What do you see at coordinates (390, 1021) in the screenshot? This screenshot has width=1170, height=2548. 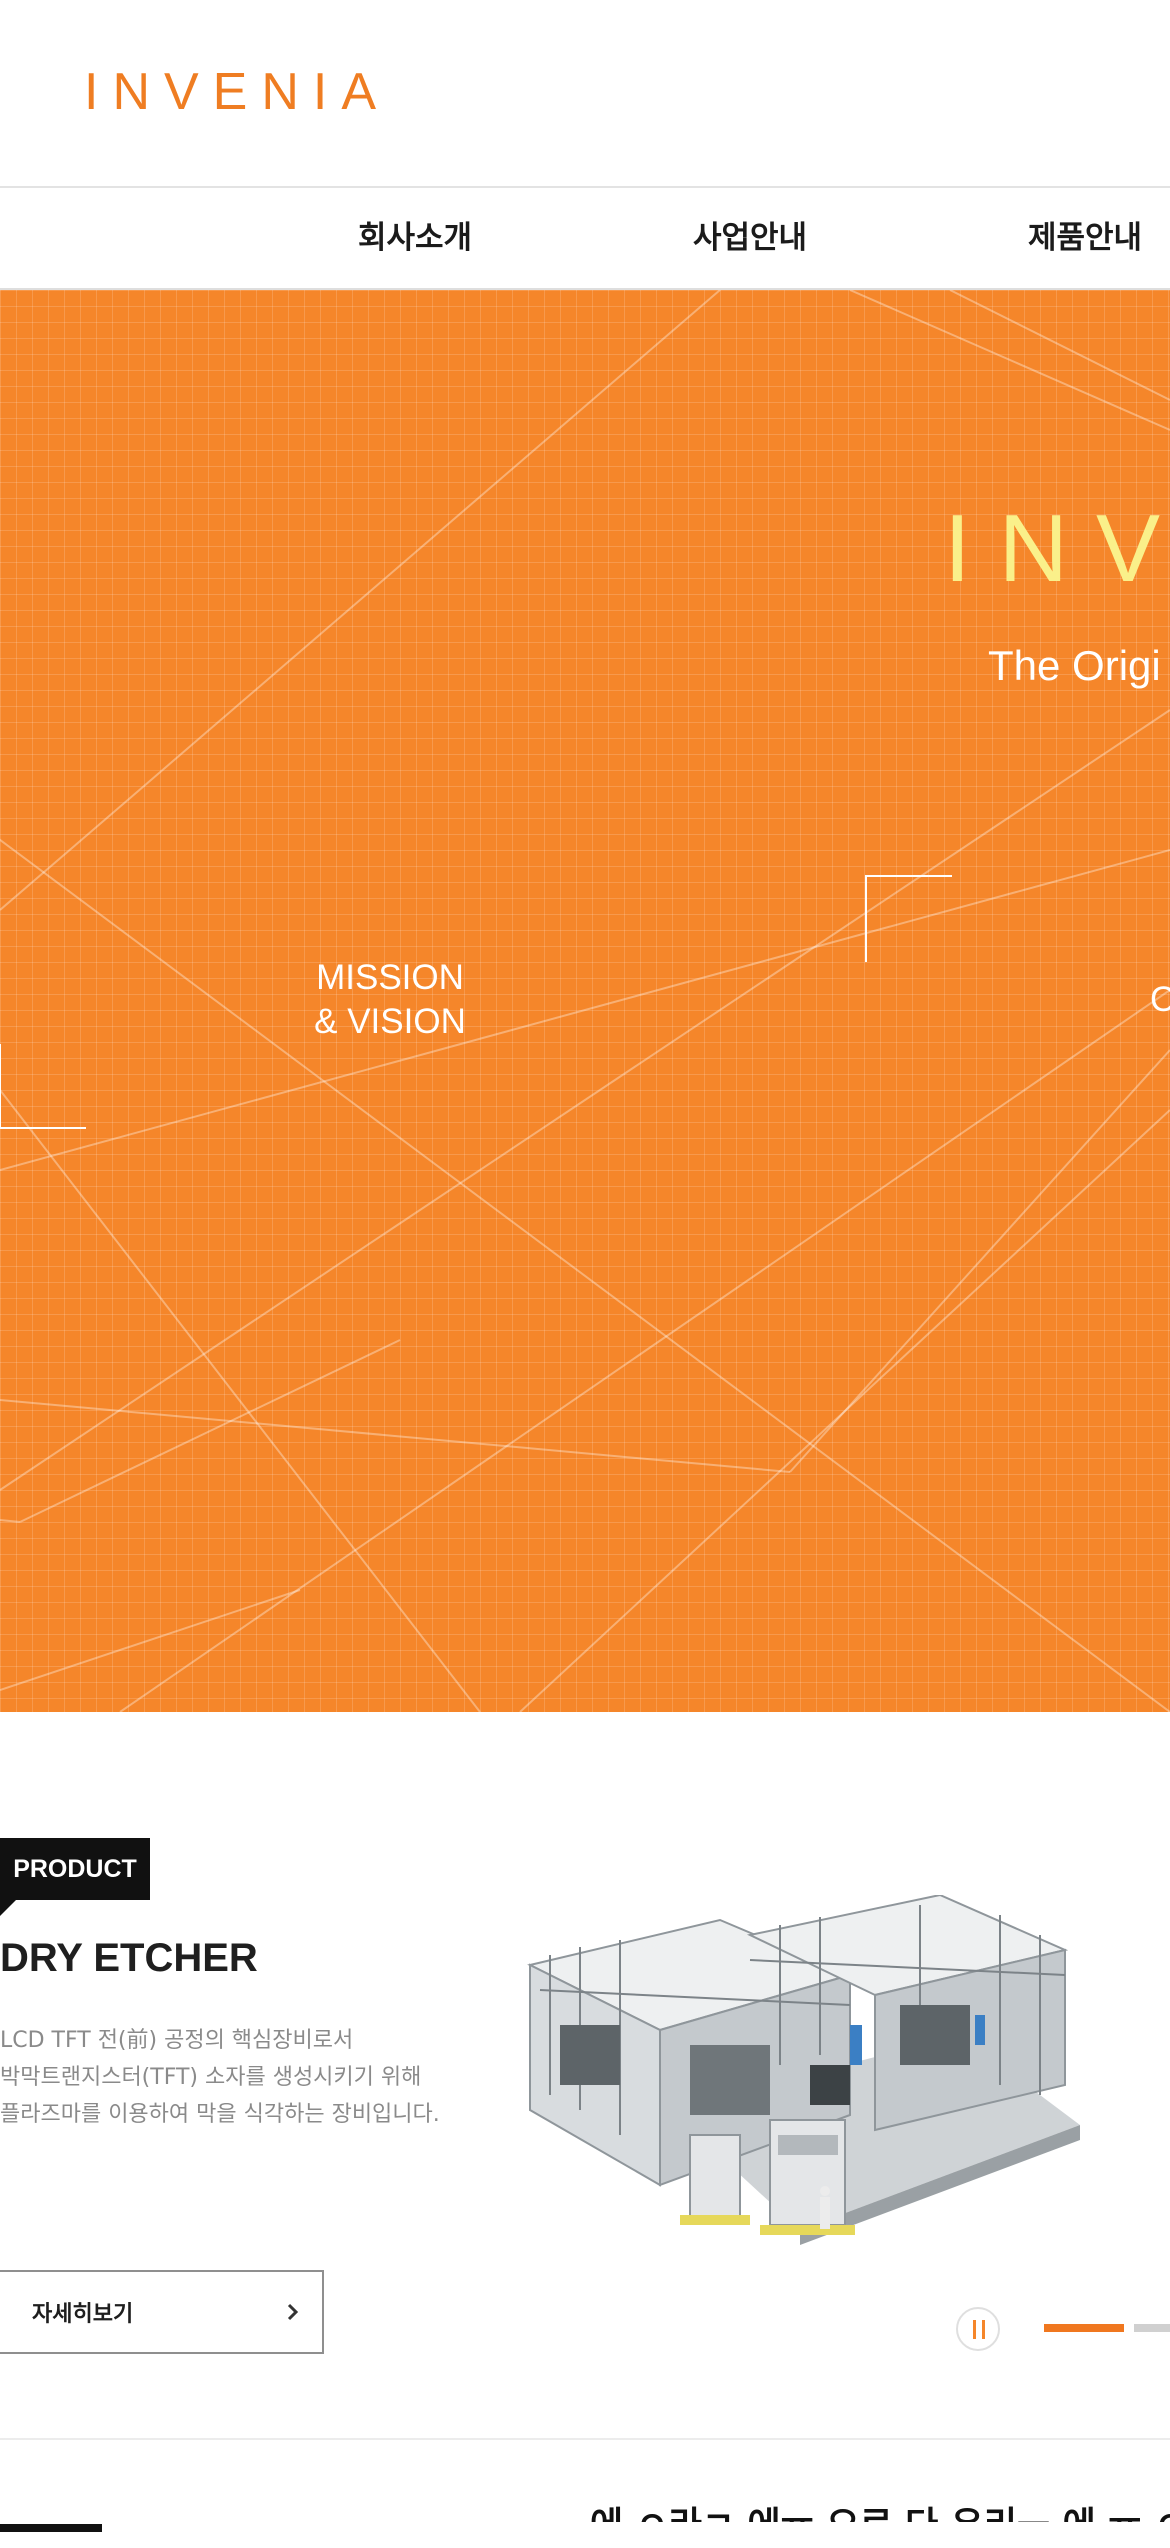 I see `mission-line-2: & VISION` at bounding box center [390, 1021].